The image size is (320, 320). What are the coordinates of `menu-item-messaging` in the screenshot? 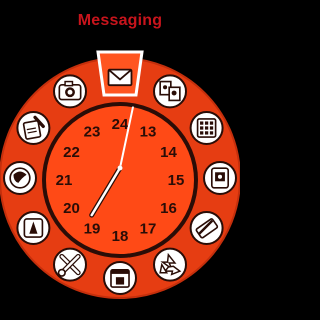 It's located at (120, 77).